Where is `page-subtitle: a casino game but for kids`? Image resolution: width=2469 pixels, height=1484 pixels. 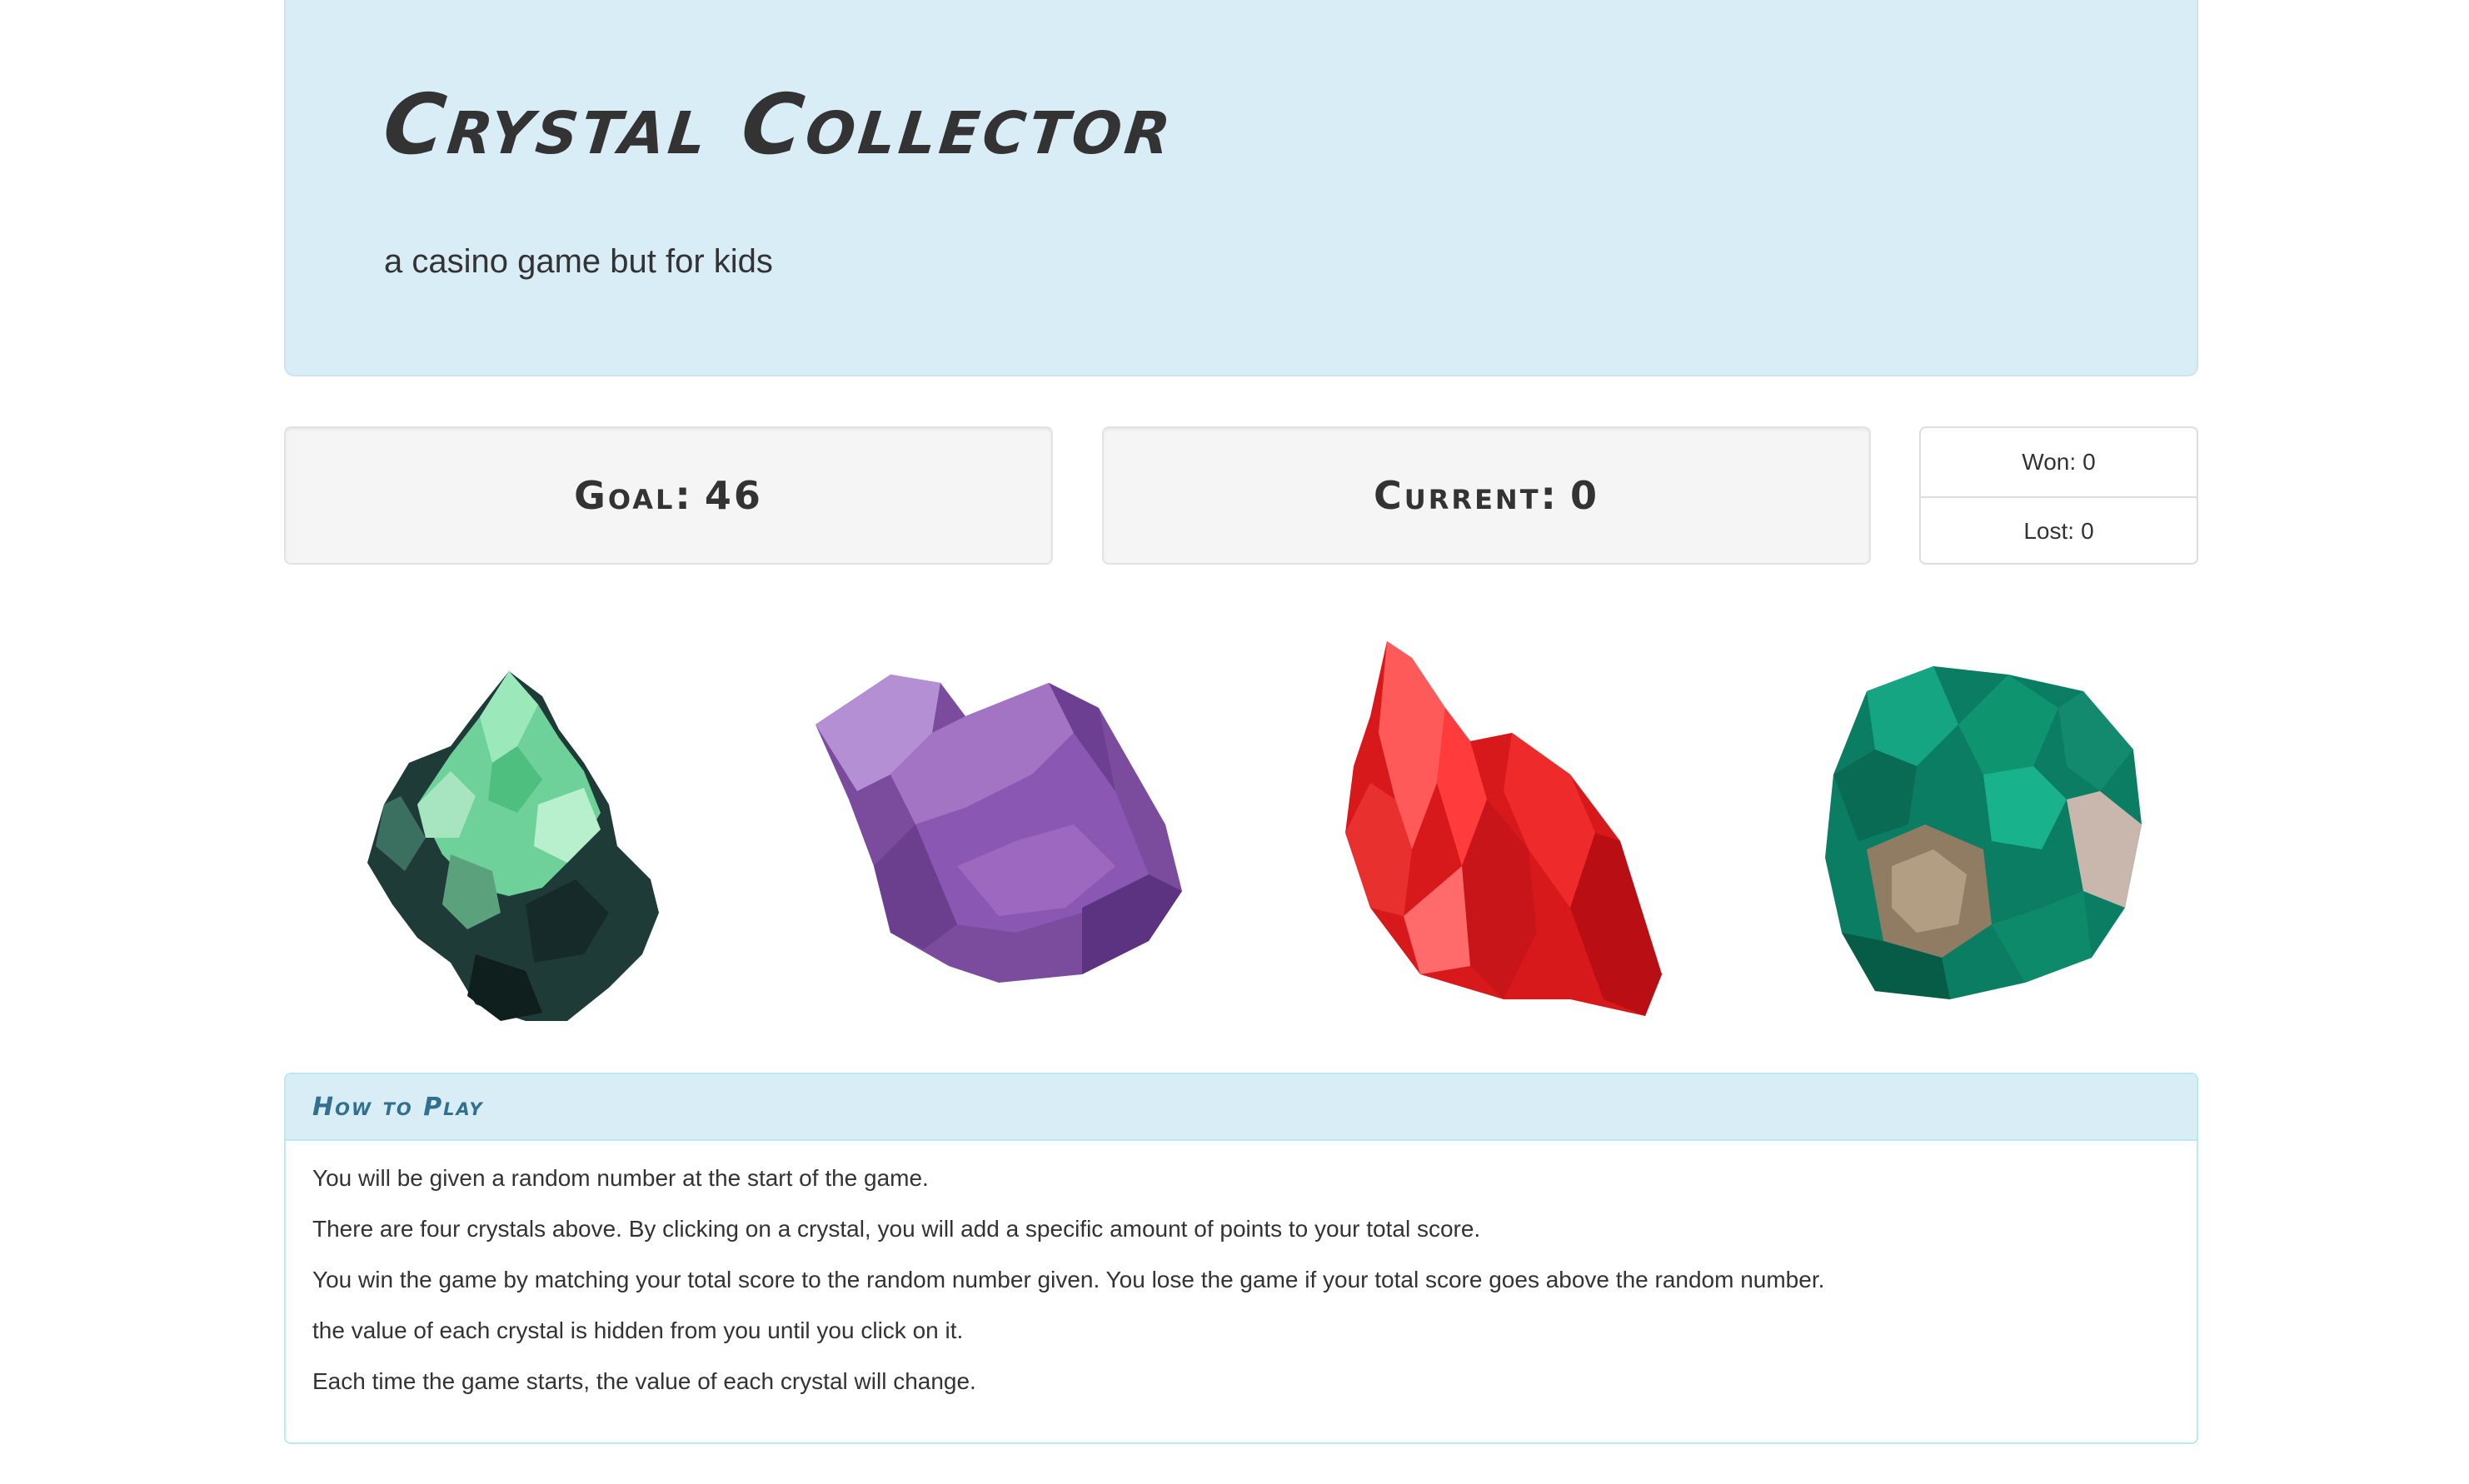
page-subtitle: a casino game but for kids is located at coordinates (578, 261).